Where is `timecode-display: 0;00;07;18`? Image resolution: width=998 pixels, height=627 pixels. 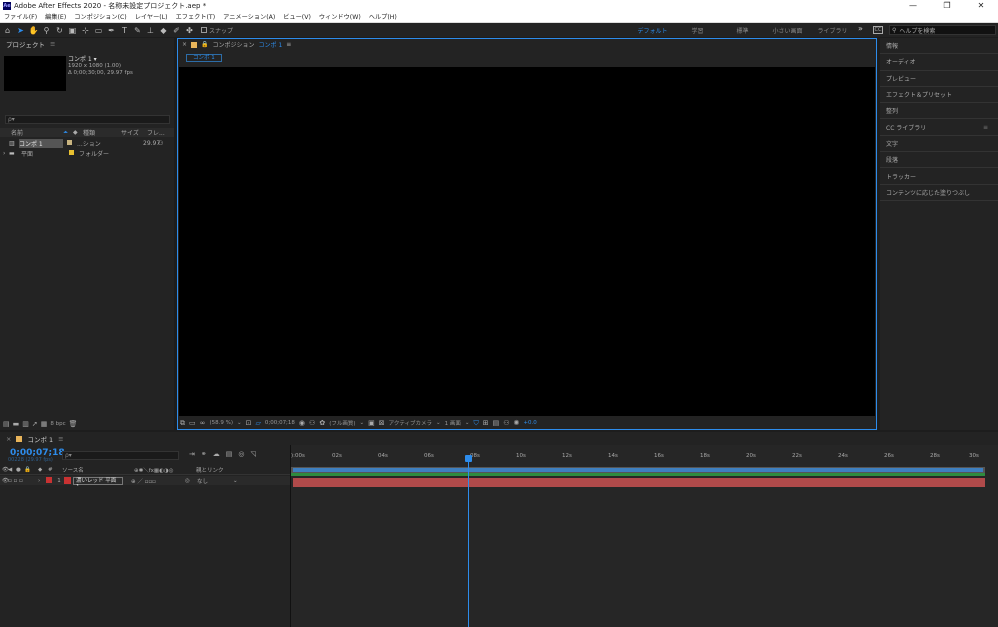
timecode-display: 0;00;07;18 is located at coordinates (280, 423).